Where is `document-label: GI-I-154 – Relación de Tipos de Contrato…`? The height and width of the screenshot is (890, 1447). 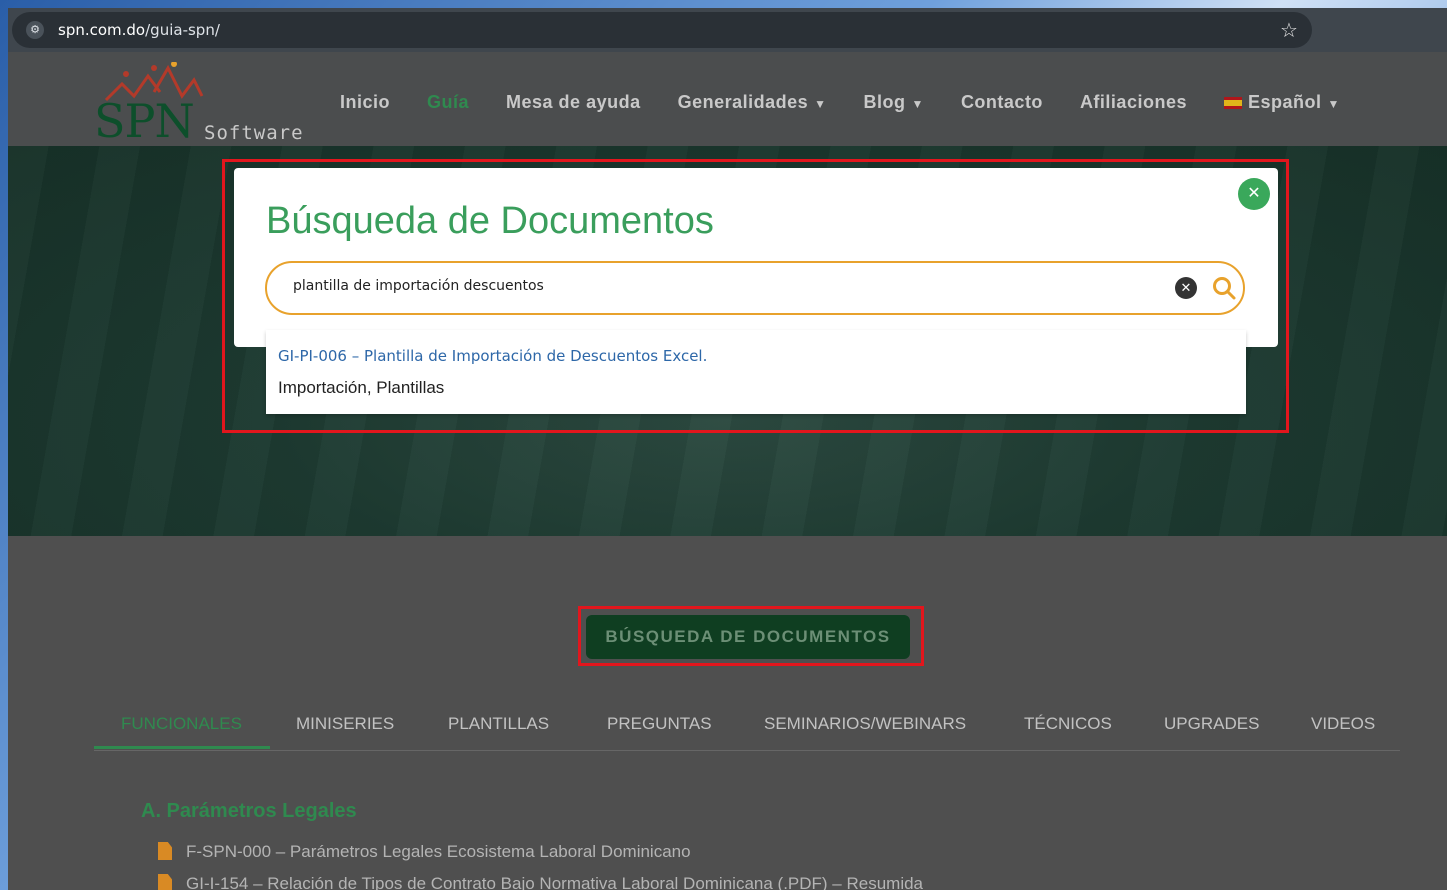
document-label: GI-I-154 – Relación de Tipos de Contrato… is located at coordinates (555, 882).